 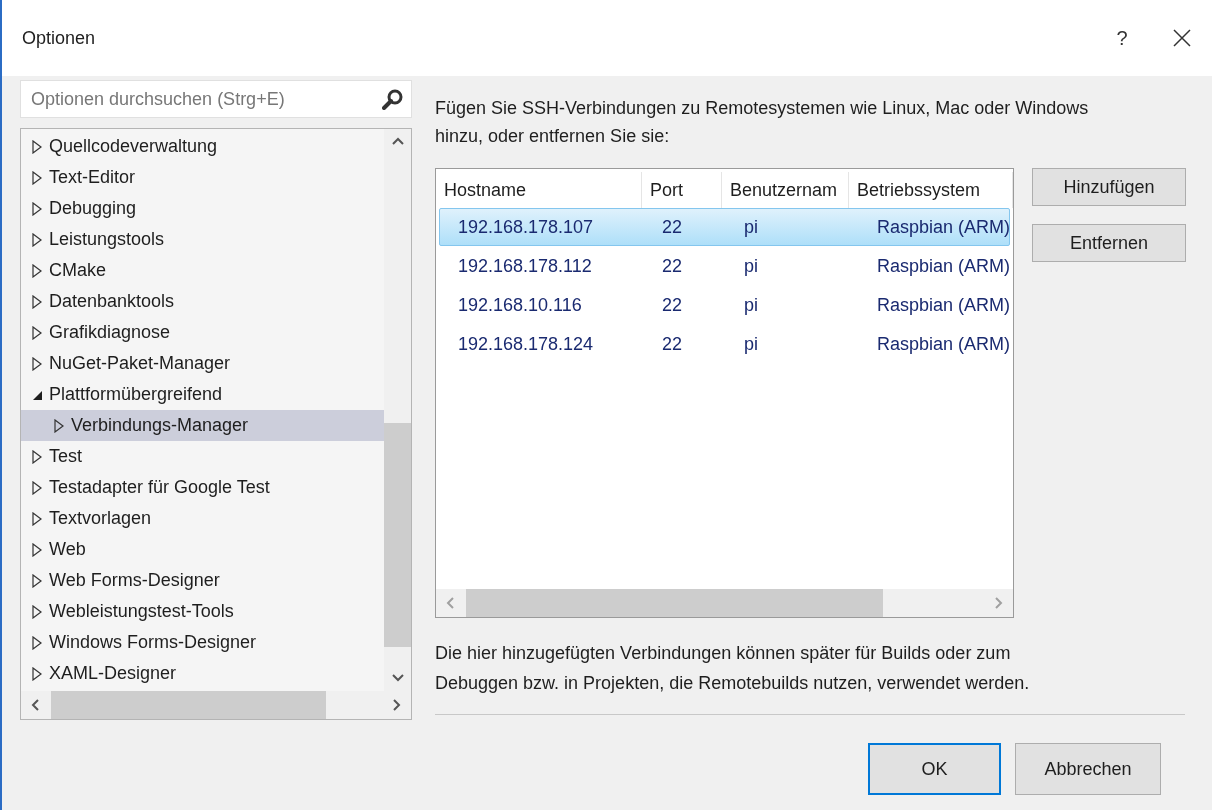 What do you see at coordinates (159, 487) in the screenshot?
I see `tree-item-label: Testadapter für Google Test` at bounding box center [159, 487].